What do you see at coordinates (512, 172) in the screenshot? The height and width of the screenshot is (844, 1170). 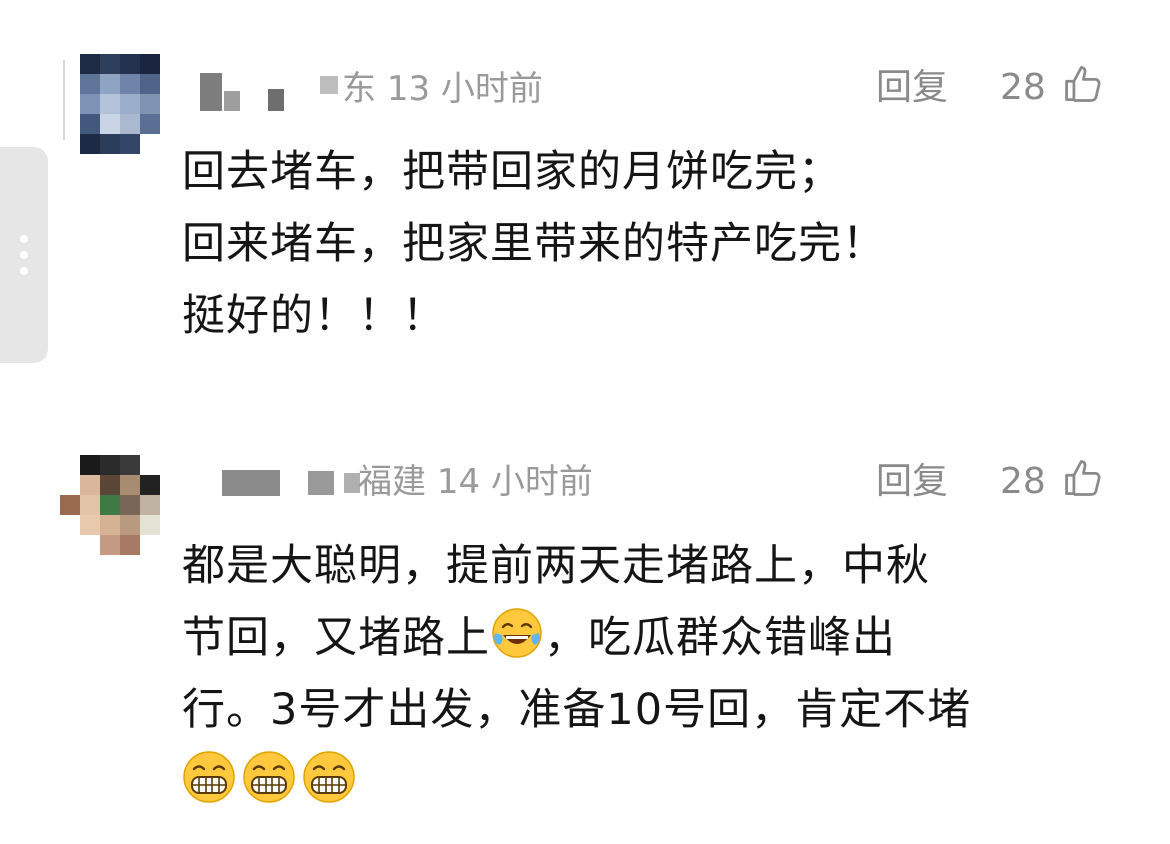 I see `comment-line: 回去堵车，把带回家的月饼吃完；` at bounding box center [512, 172].